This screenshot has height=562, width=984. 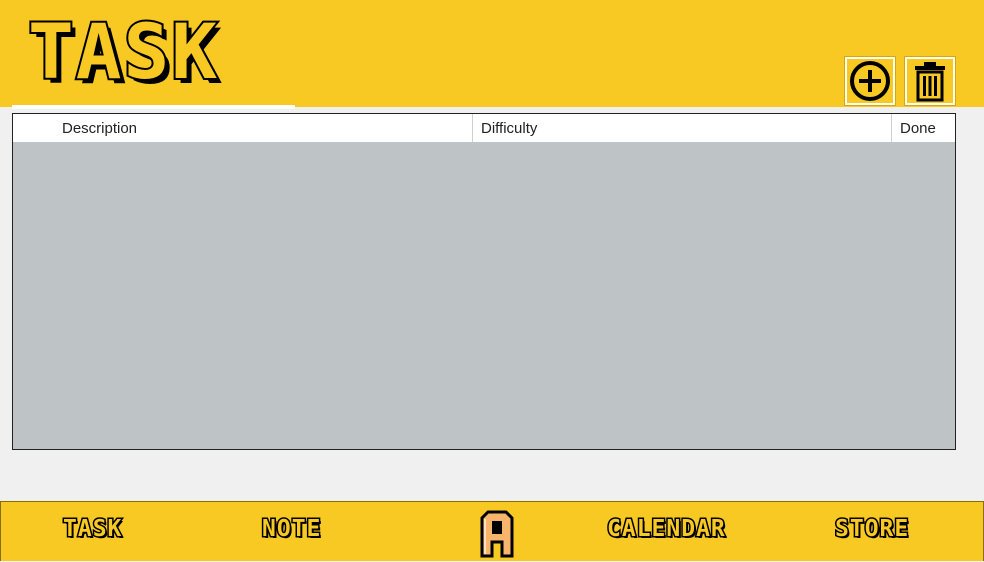 I want to click on delete-task-button, so click(x=930, y=81).